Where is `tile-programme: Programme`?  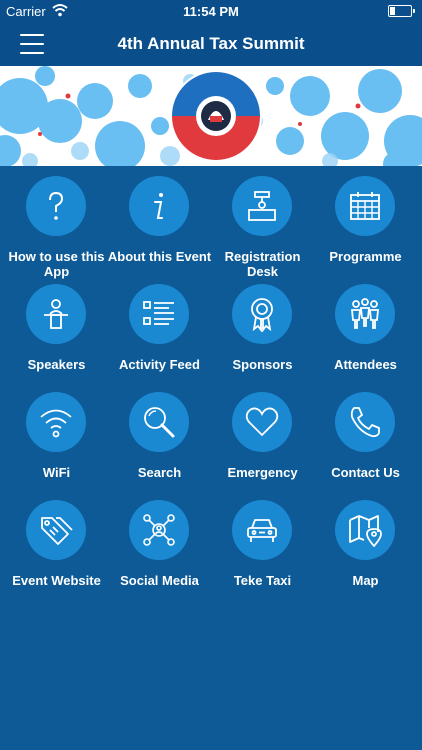 tile-programme: Programme is located at coordinates (365, 230).